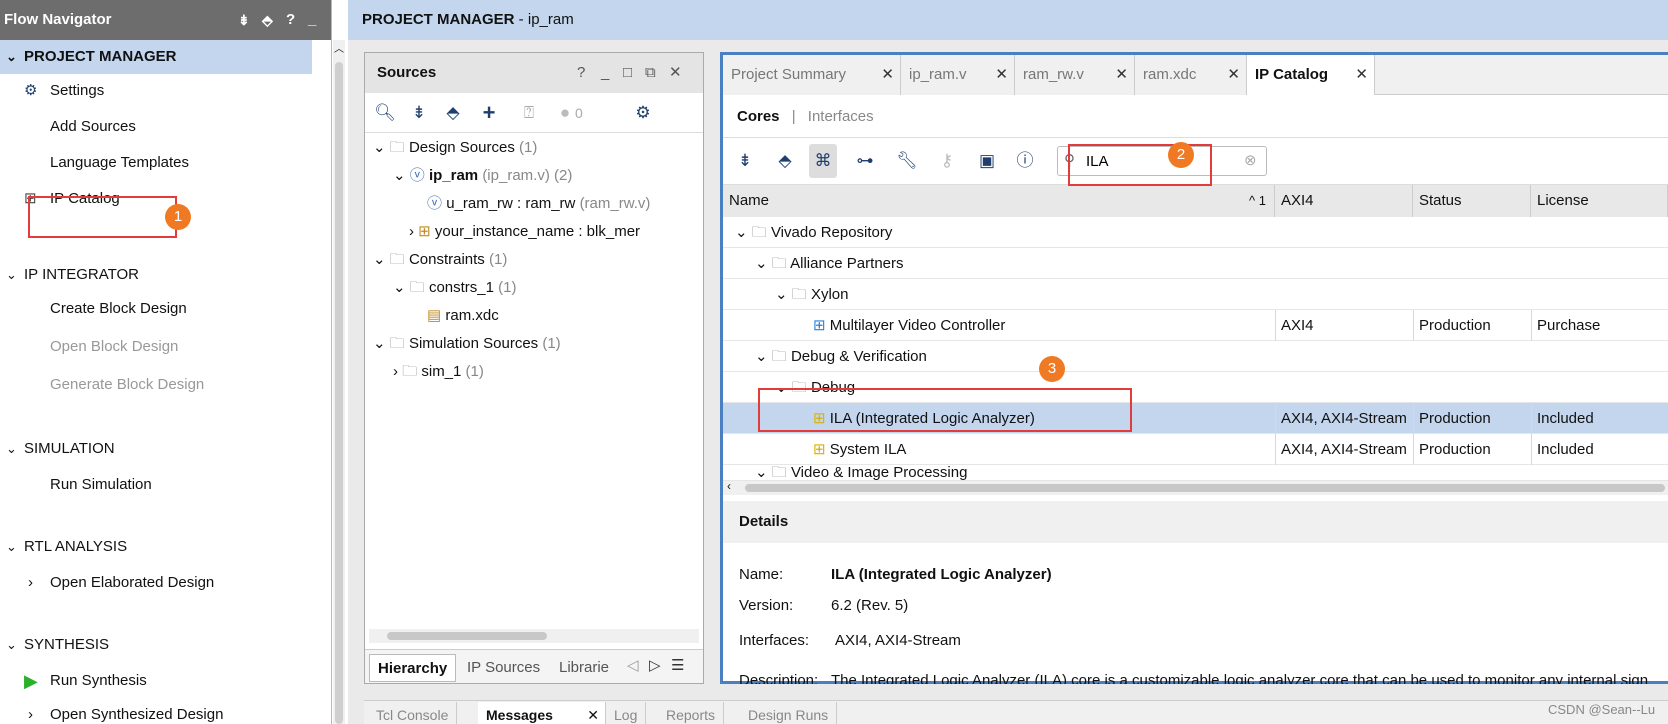  What do you see at coordinates (438, 372) in the screenshot?
I see `tree-row-sim-1: › 🗀 sim_1 (1)` at bounding box center [438, 372].